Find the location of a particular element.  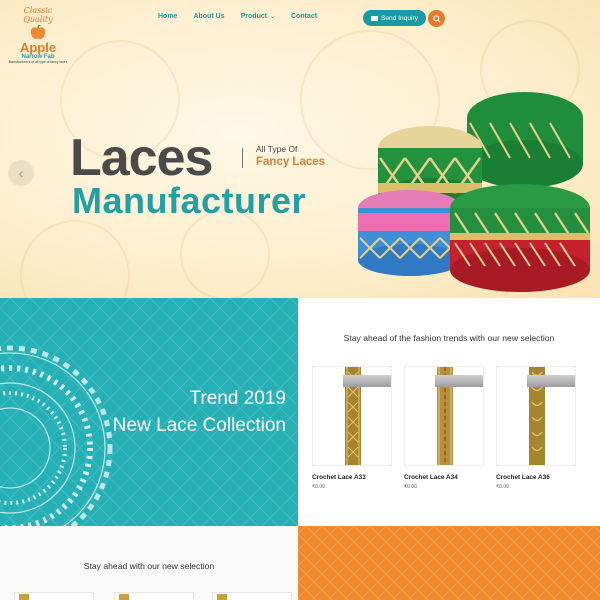

orange-promo-banner is located at coordinates (449, 563).